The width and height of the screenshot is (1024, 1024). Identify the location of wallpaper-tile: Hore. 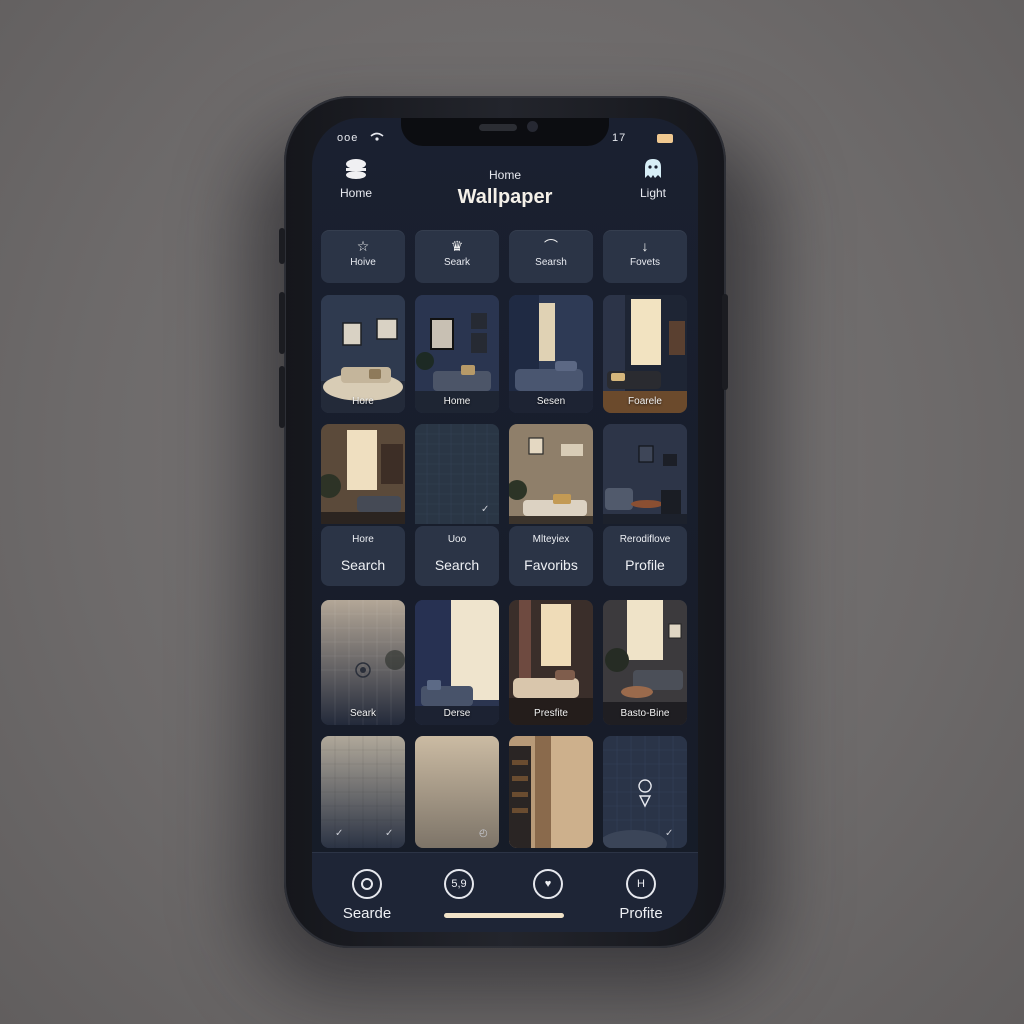
(363, 354).